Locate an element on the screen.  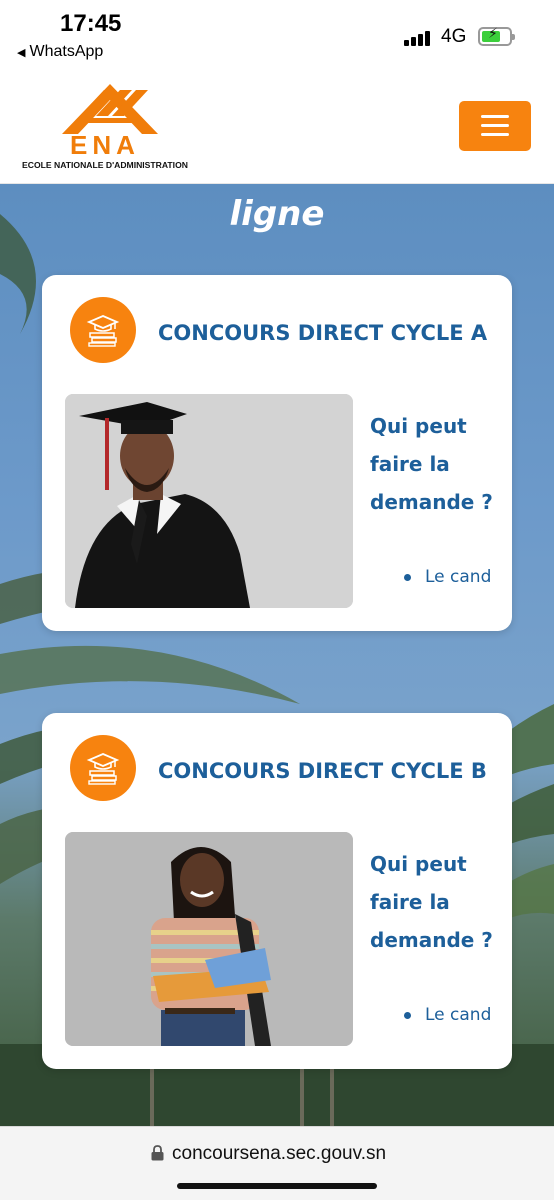
hamburger-icon is located at coordinates (495, 116).